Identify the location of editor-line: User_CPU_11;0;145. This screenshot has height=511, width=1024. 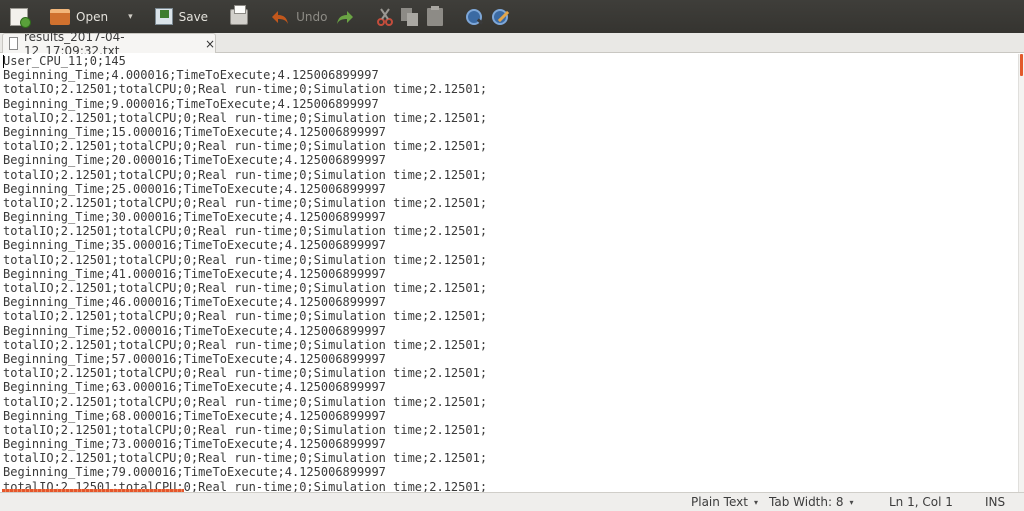
(64, 61).